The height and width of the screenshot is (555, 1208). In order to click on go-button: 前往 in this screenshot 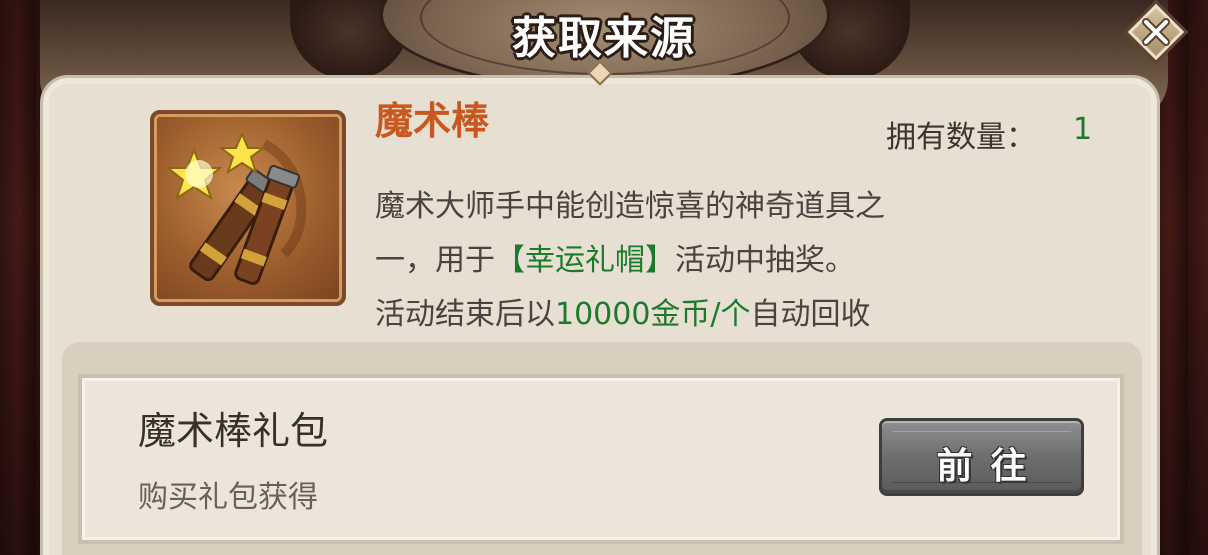, I will do `click(981, 457)`.